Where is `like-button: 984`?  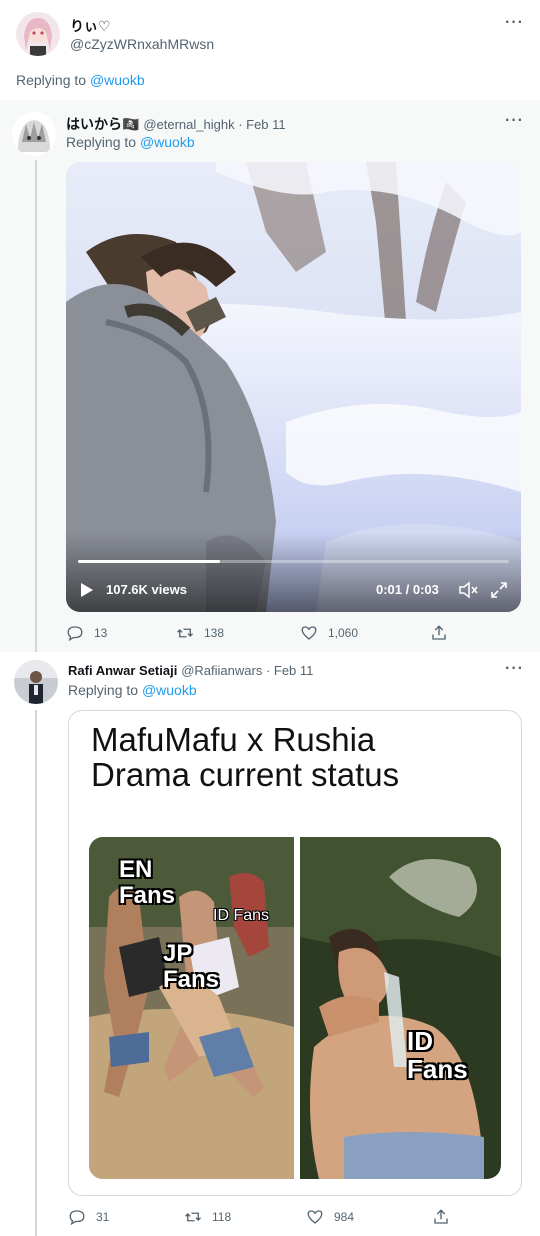 like-button: 984 is located at coordinates (330, 1217).